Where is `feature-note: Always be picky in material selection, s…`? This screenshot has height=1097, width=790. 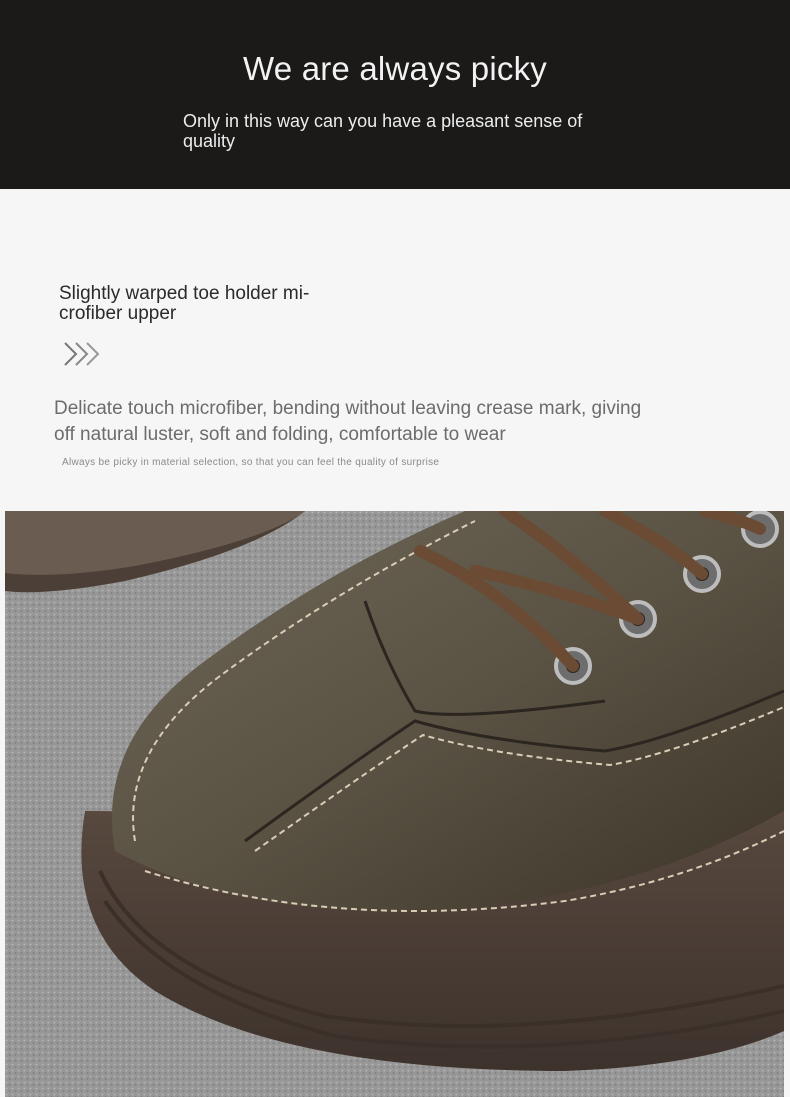 feature-note: Always be picky in material selection, s… is located at coordinates (251, 462).